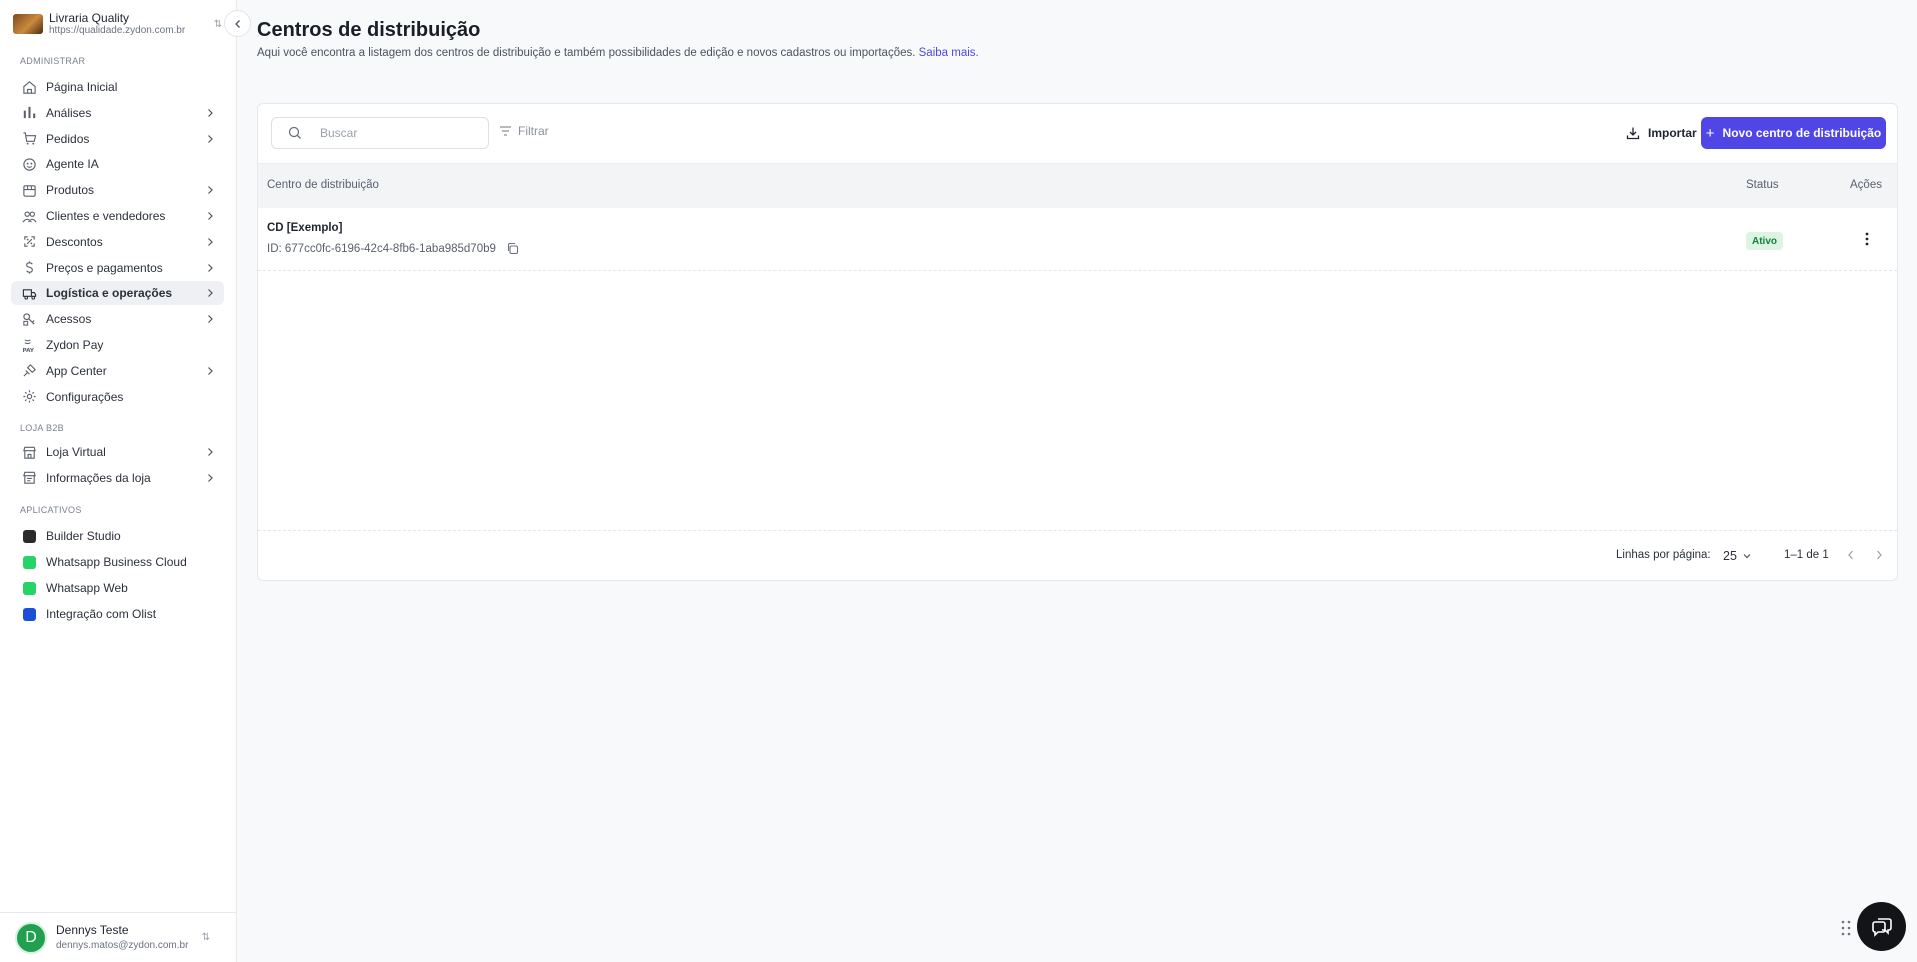 This screenshot has height=962, width=1917. Describe the element at coordinates (92, 930) in the screenshot. I see `user-name: Dennys Teste` at that location.